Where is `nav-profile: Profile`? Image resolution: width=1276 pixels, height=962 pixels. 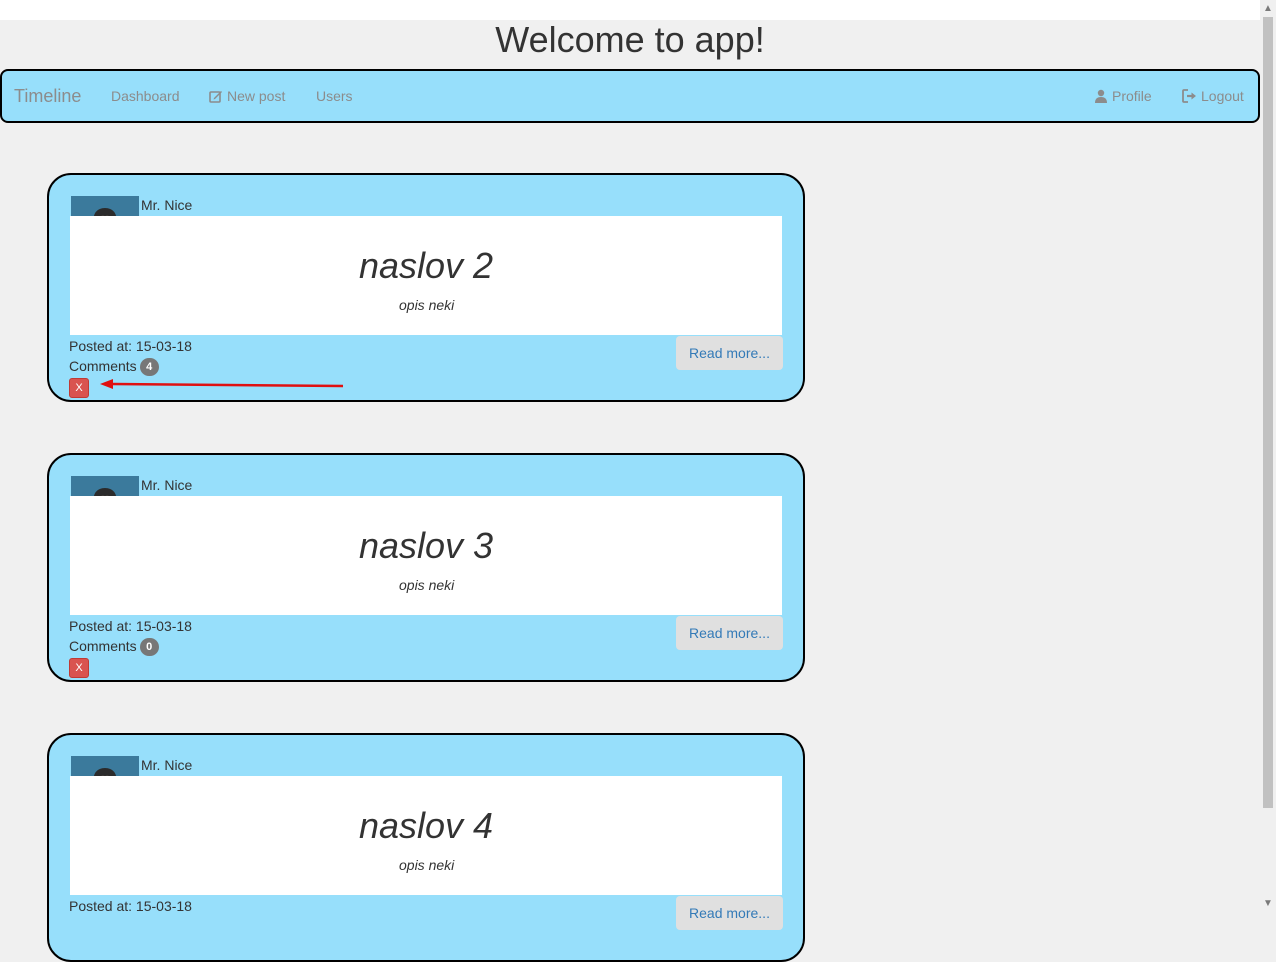
nav-profile: Profile is located at coordinates (1123, 96).